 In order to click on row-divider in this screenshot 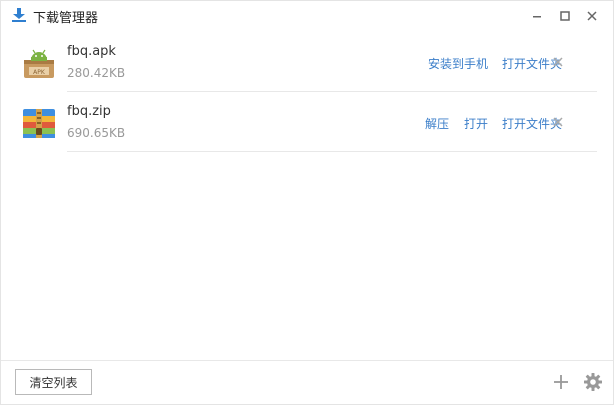, I will do `click(332, 151)`.